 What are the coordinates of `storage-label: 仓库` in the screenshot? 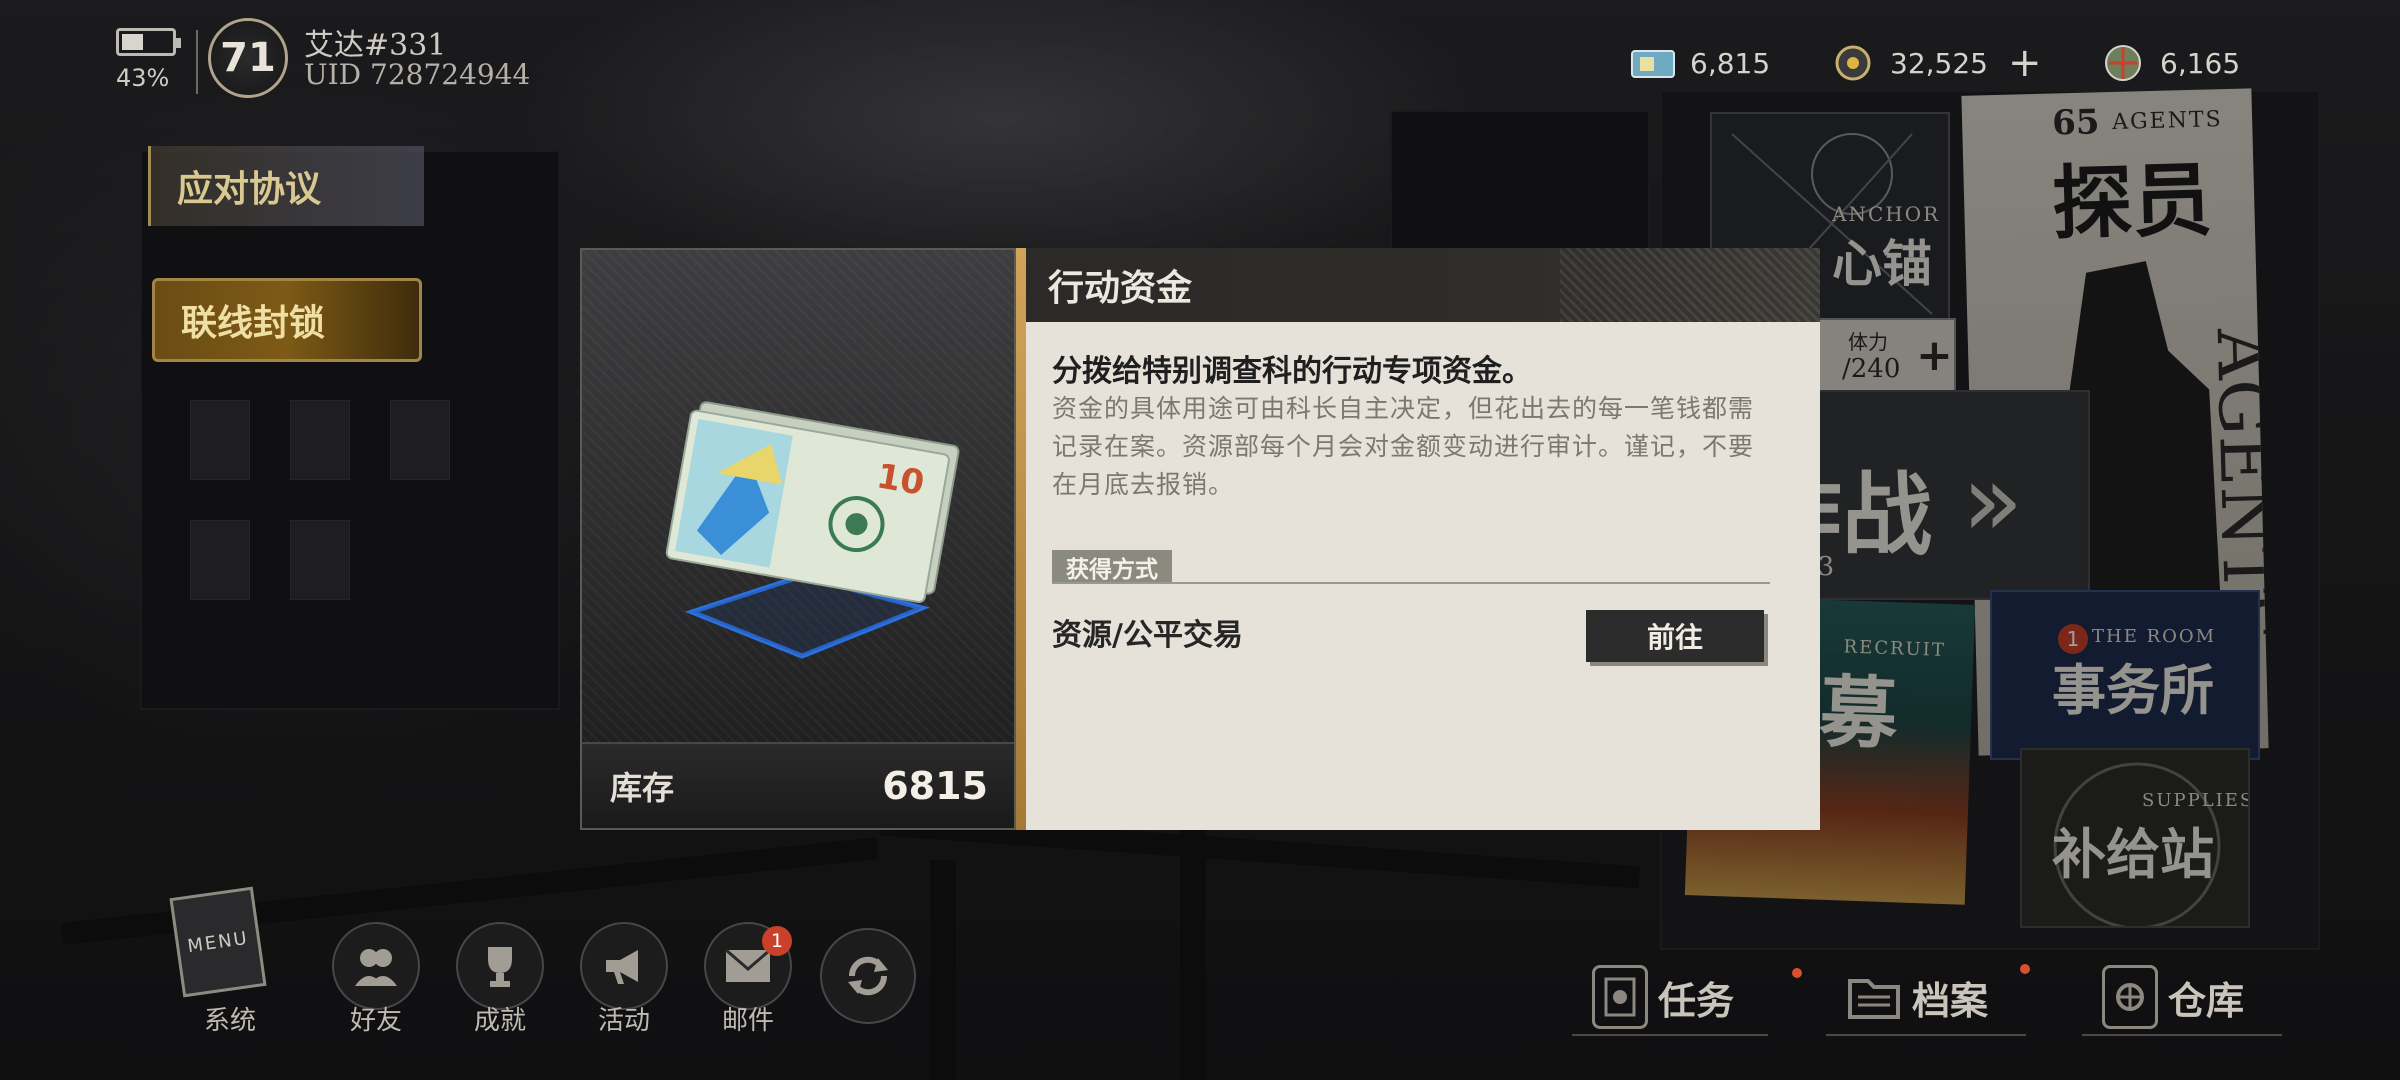 It's located at (2206, 1000).